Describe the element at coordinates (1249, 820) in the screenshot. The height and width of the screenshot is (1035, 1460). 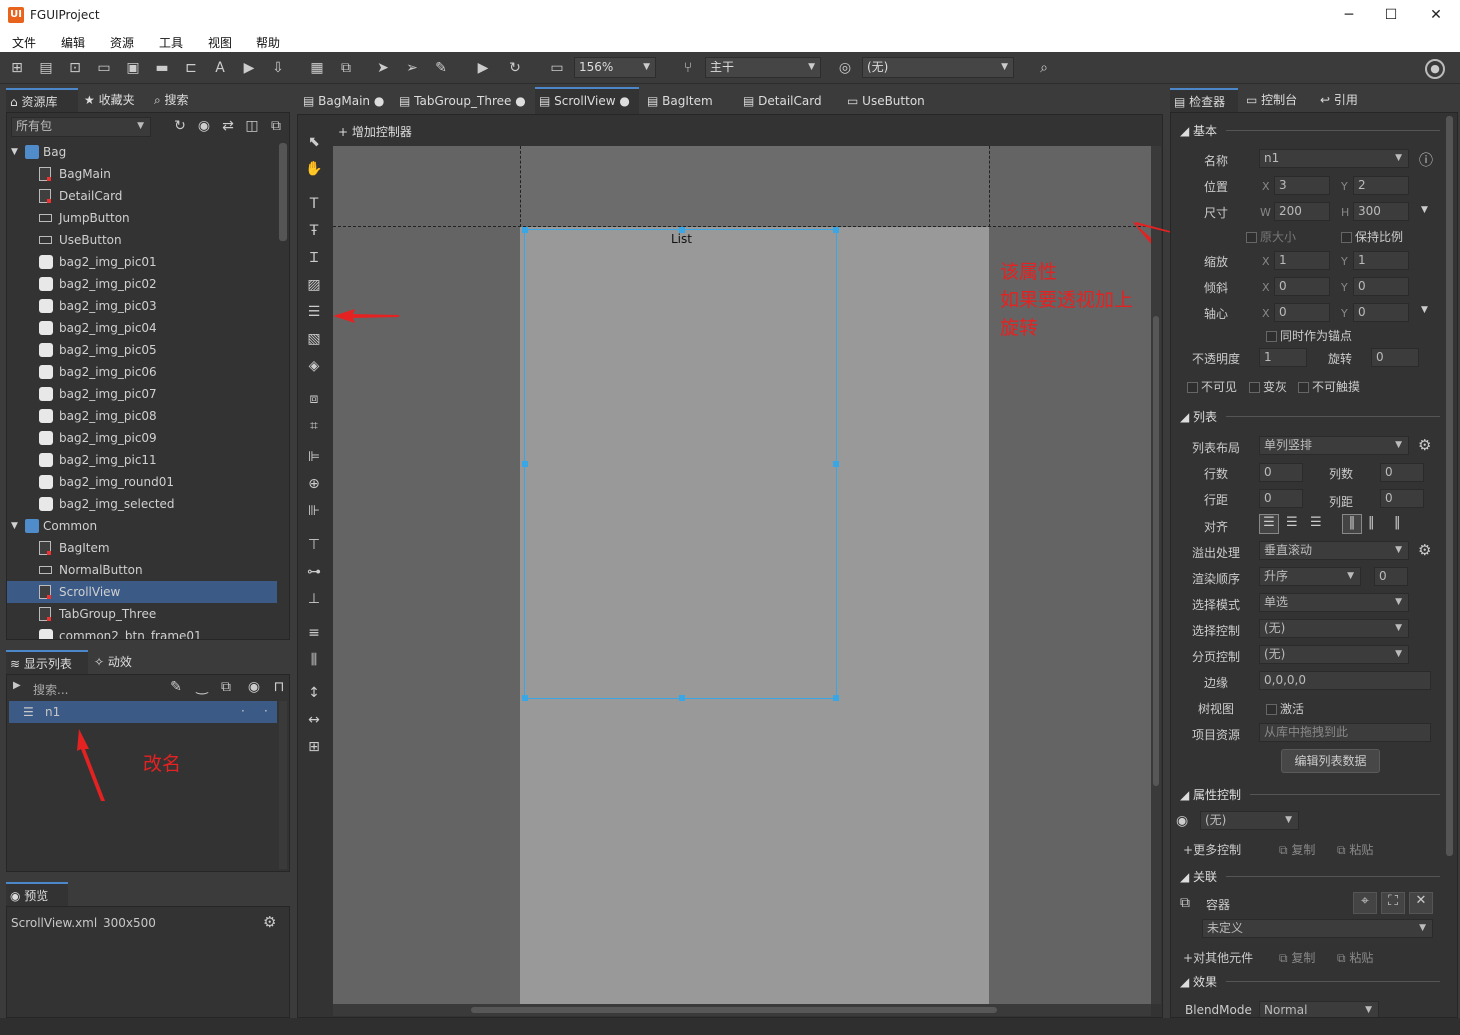
I see `property-control-select: (无) ▼` at that location.